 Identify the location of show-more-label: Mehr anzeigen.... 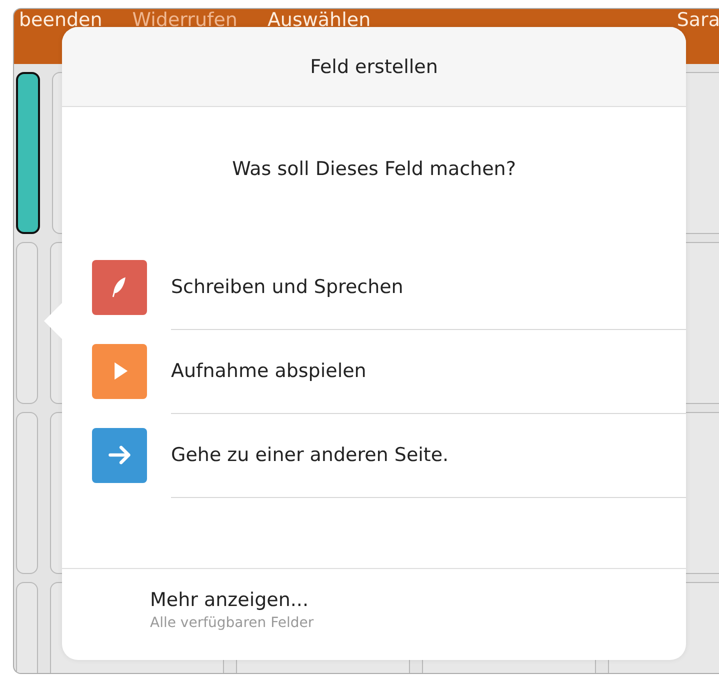
(229, 600).